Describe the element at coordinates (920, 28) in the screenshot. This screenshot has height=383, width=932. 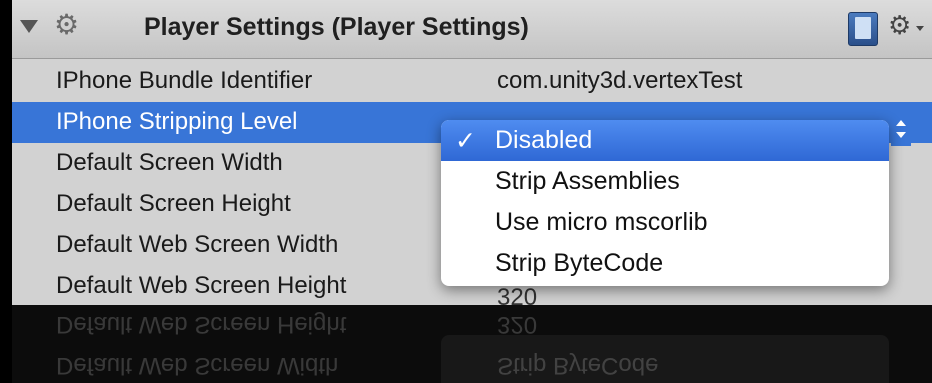
I see `chevron-down-icon` at that location.